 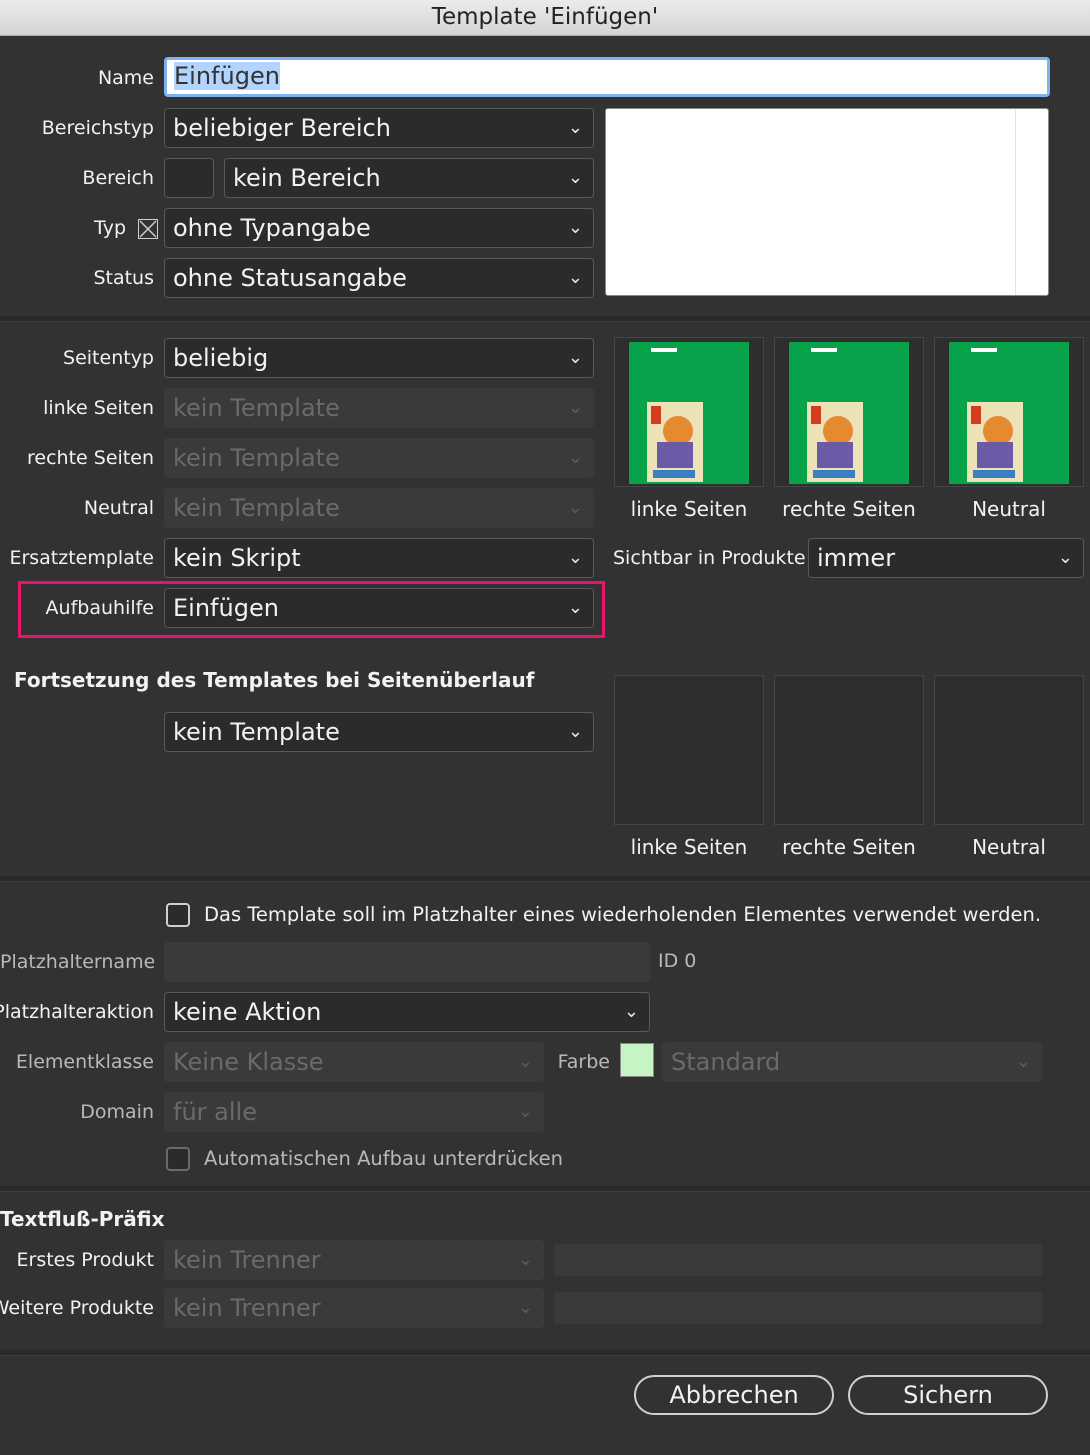 What do you see at coordinates (77, 1012) in the screenshot?
I see `platzhalteraktion-label: Platzhalteraktion` at bounding box center [77, 1012].